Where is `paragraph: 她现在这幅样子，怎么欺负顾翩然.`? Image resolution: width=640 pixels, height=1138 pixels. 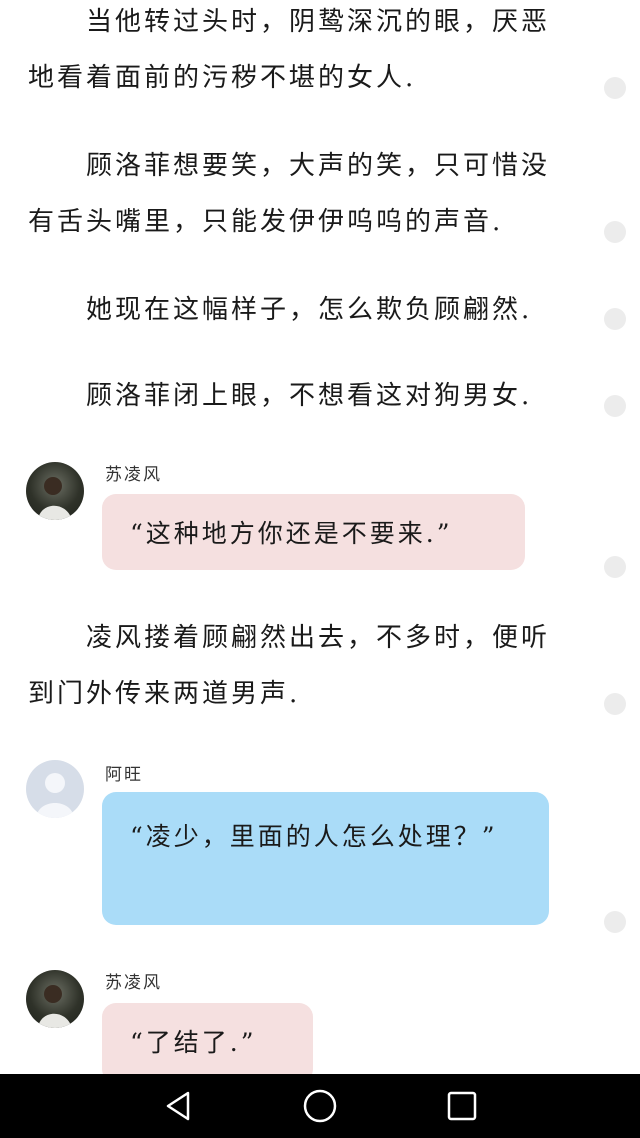 paragraph: 她现在这幅样子，怎么欺负顾翩然. is located at coordinates (280, 310).